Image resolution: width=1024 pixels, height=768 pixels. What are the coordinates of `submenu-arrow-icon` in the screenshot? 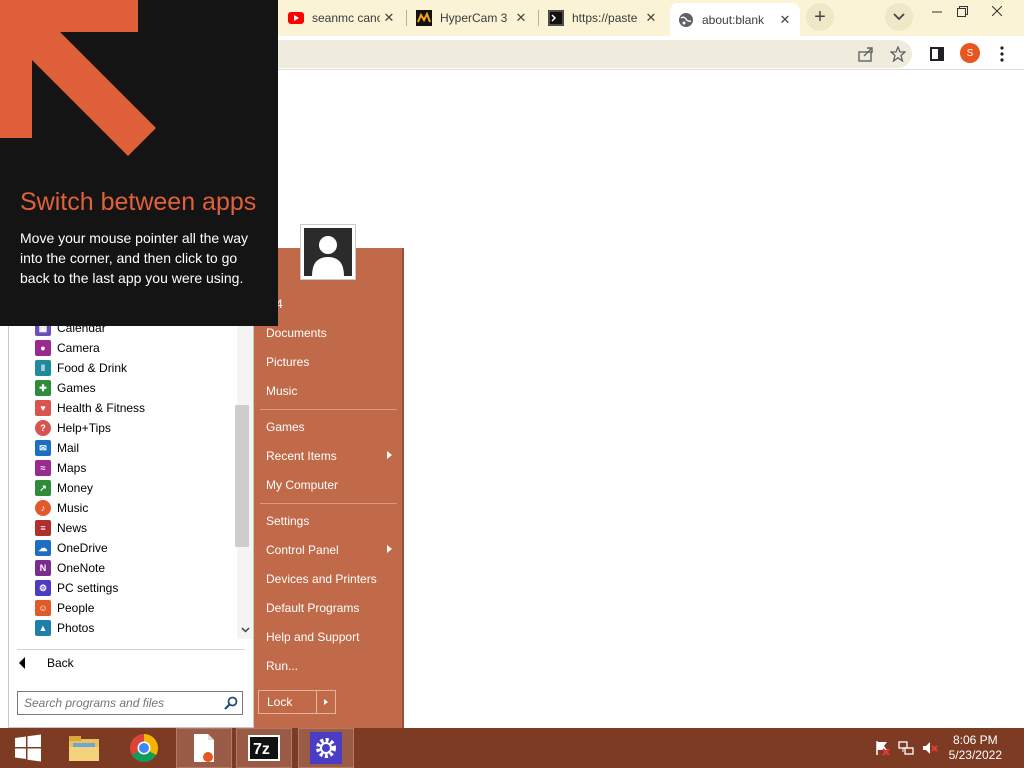 It's located at (389, 549).